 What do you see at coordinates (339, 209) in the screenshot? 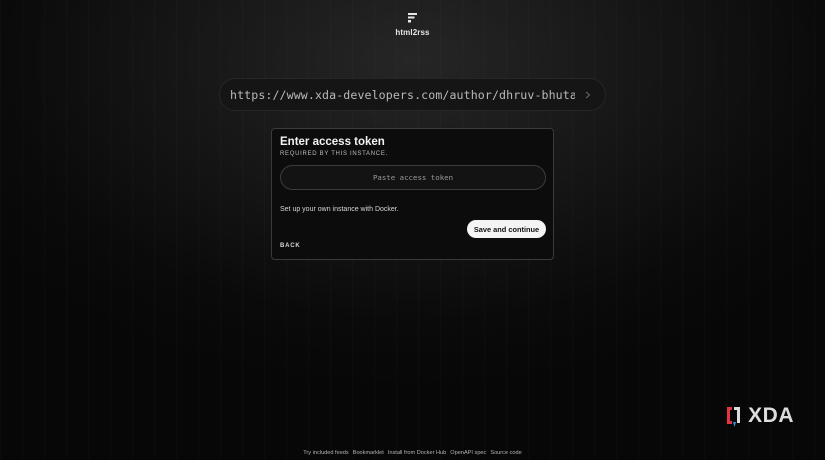
I see `docker-setup-link: Set up your own instance with Docker.` at bounding box center [339, 209].